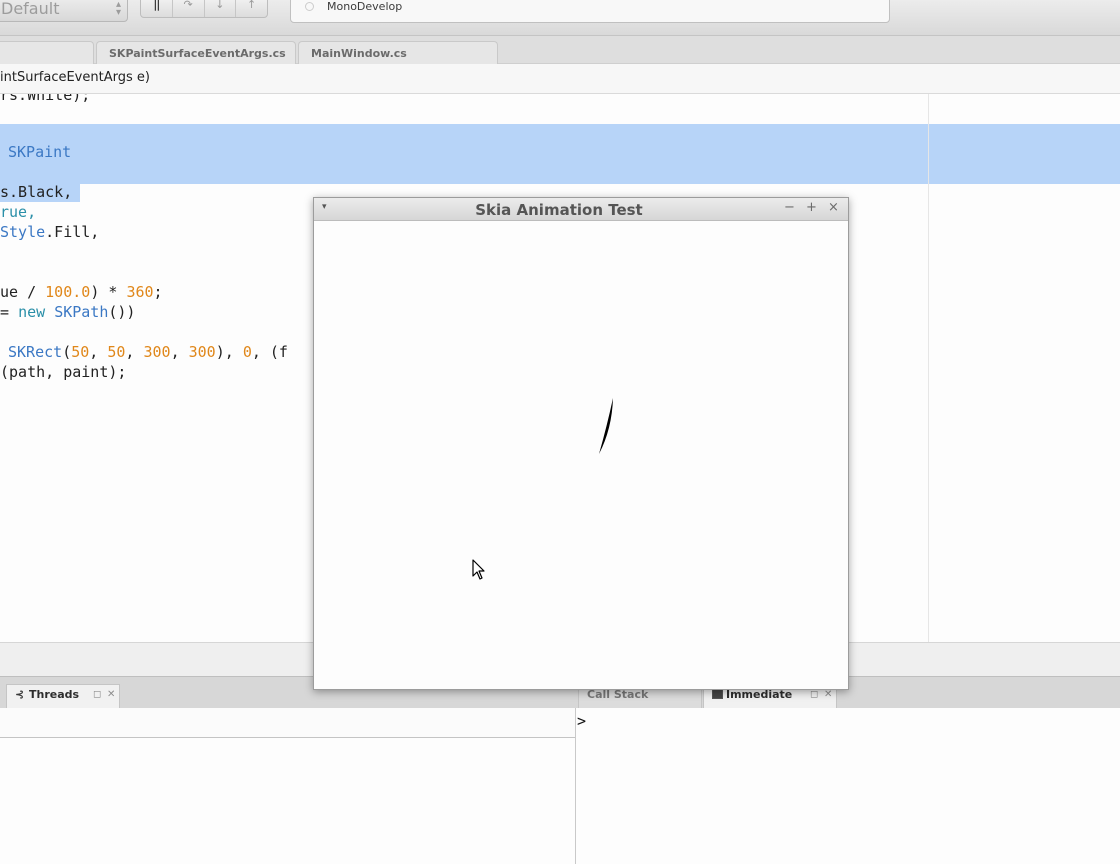 This screenshot has width=1120, height=864. What do you see at coordinates (560, 154) in the screenshot?
I see `selection-highlight` at bounding box center [560, 154].